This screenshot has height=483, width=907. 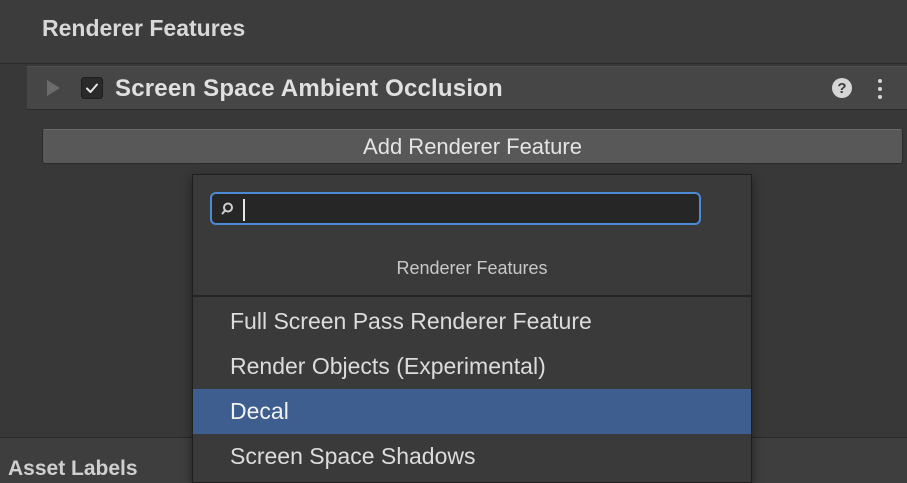 I want to click on feature-name: Screen Space Ambient Occlusion, so click(x=309, y=88).